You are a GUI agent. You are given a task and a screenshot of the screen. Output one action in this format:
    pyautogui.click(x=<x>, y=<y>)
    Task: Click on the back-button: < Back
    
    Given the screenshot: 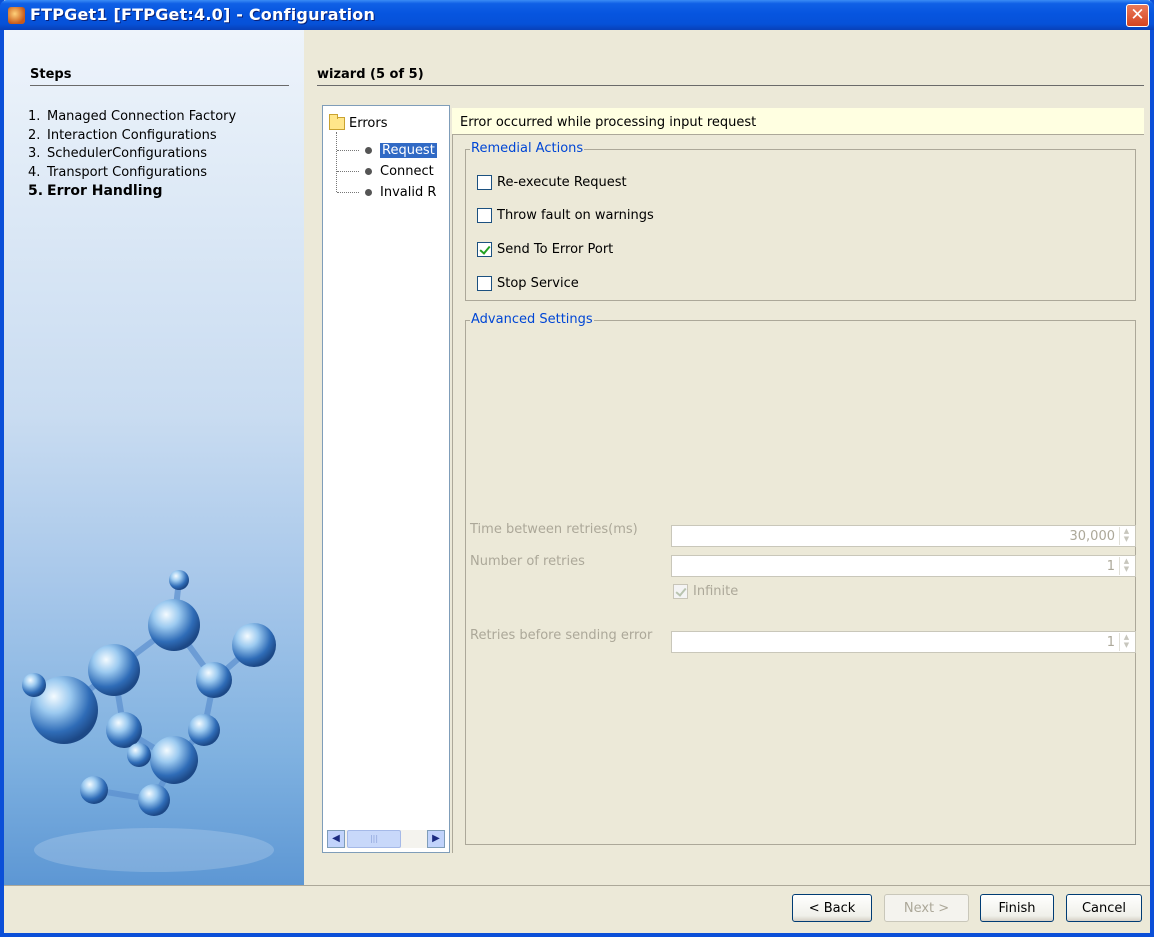 What is the action you would take?
    pyautogui.click(x=832, y=908)
    